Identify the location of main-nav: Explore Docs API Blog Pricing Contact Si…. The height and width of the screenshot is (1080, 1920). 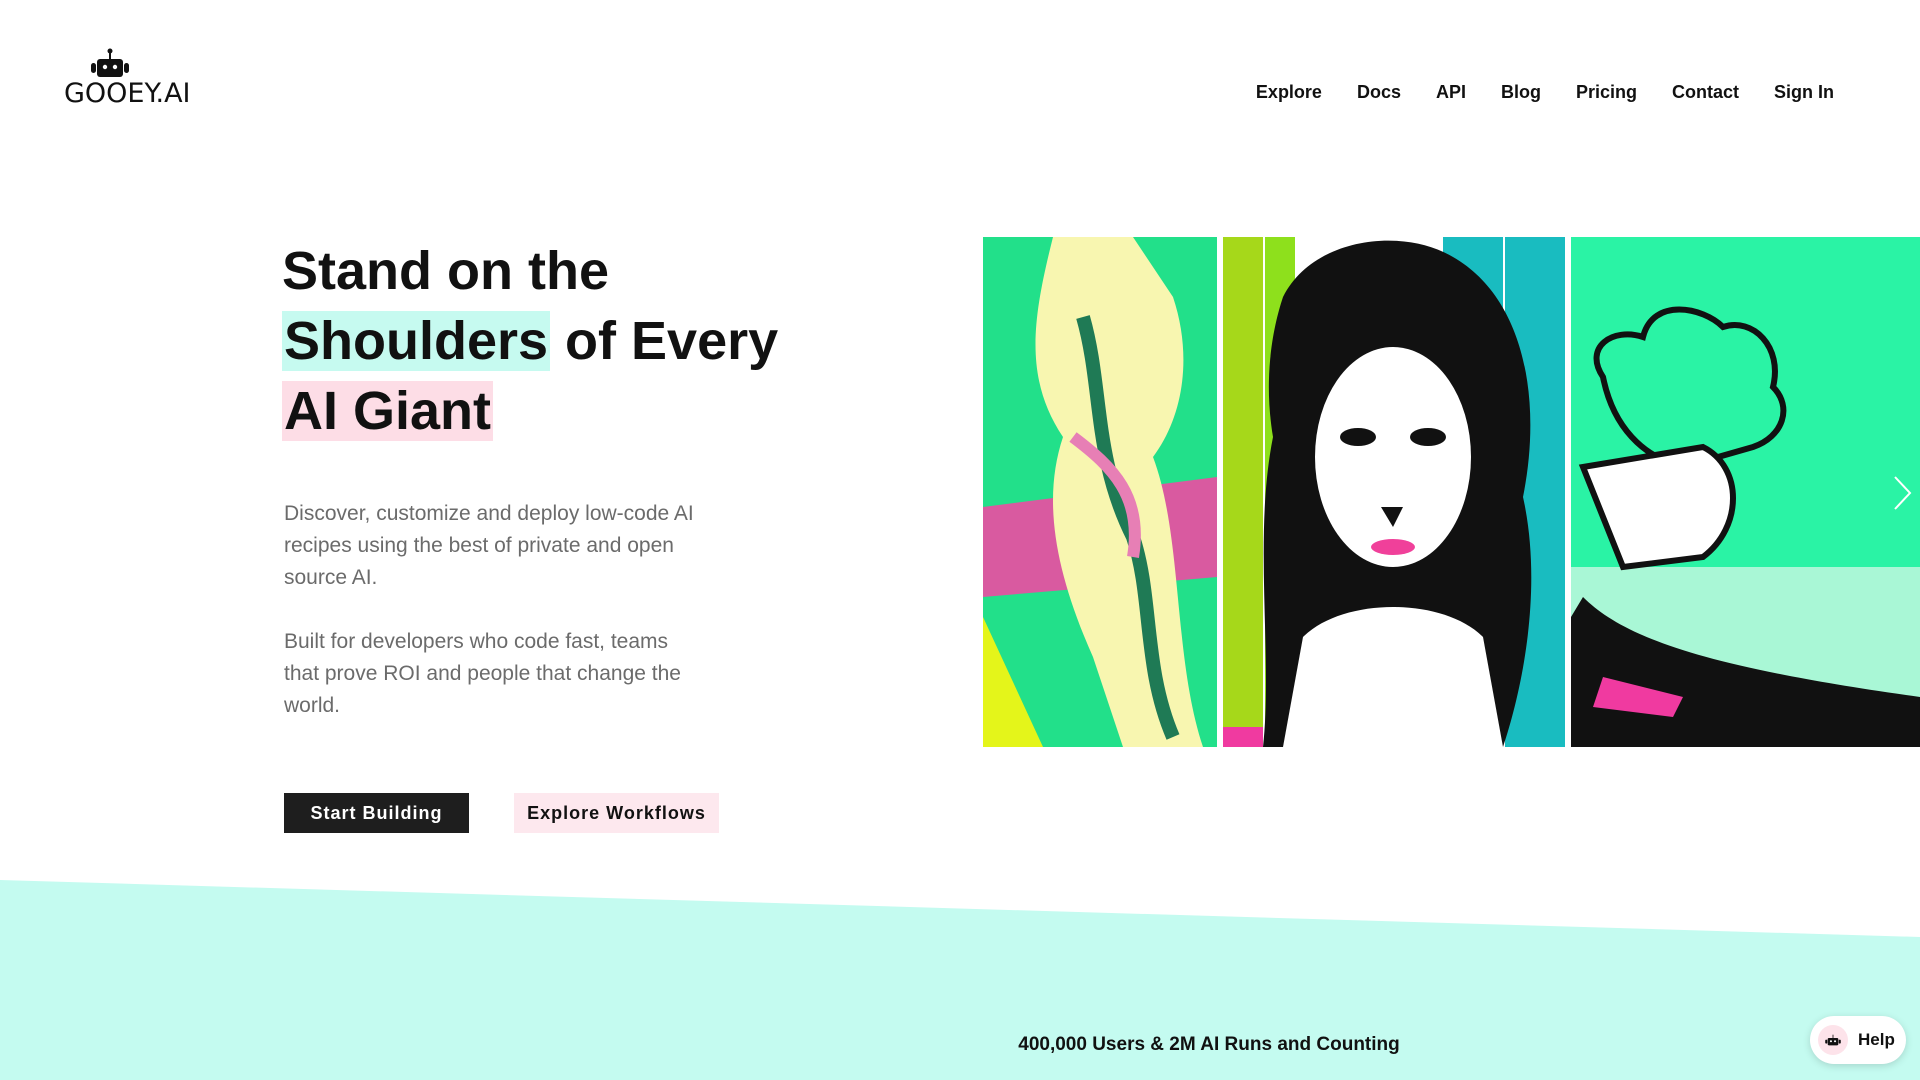
(1545, 92).